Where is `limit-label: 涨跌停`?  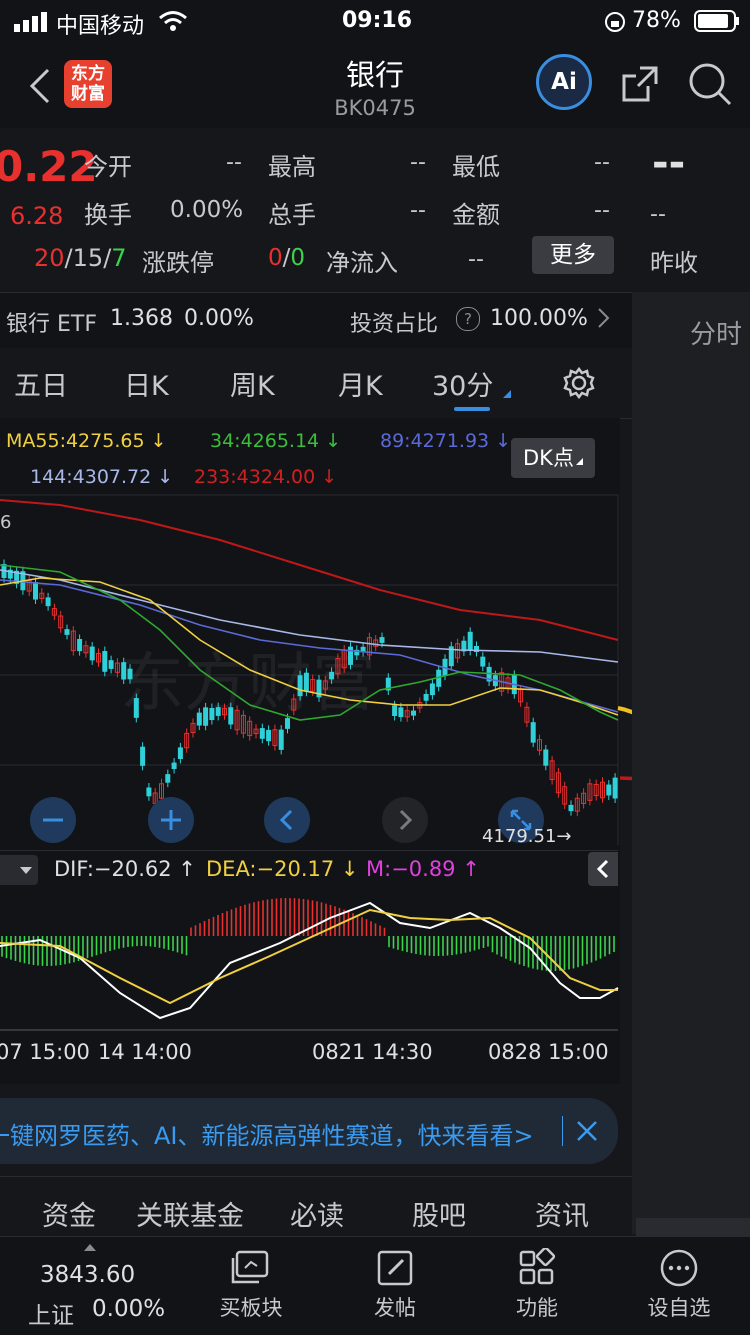 limit-label: 涨跌停 is located at coordinates (178, 263).